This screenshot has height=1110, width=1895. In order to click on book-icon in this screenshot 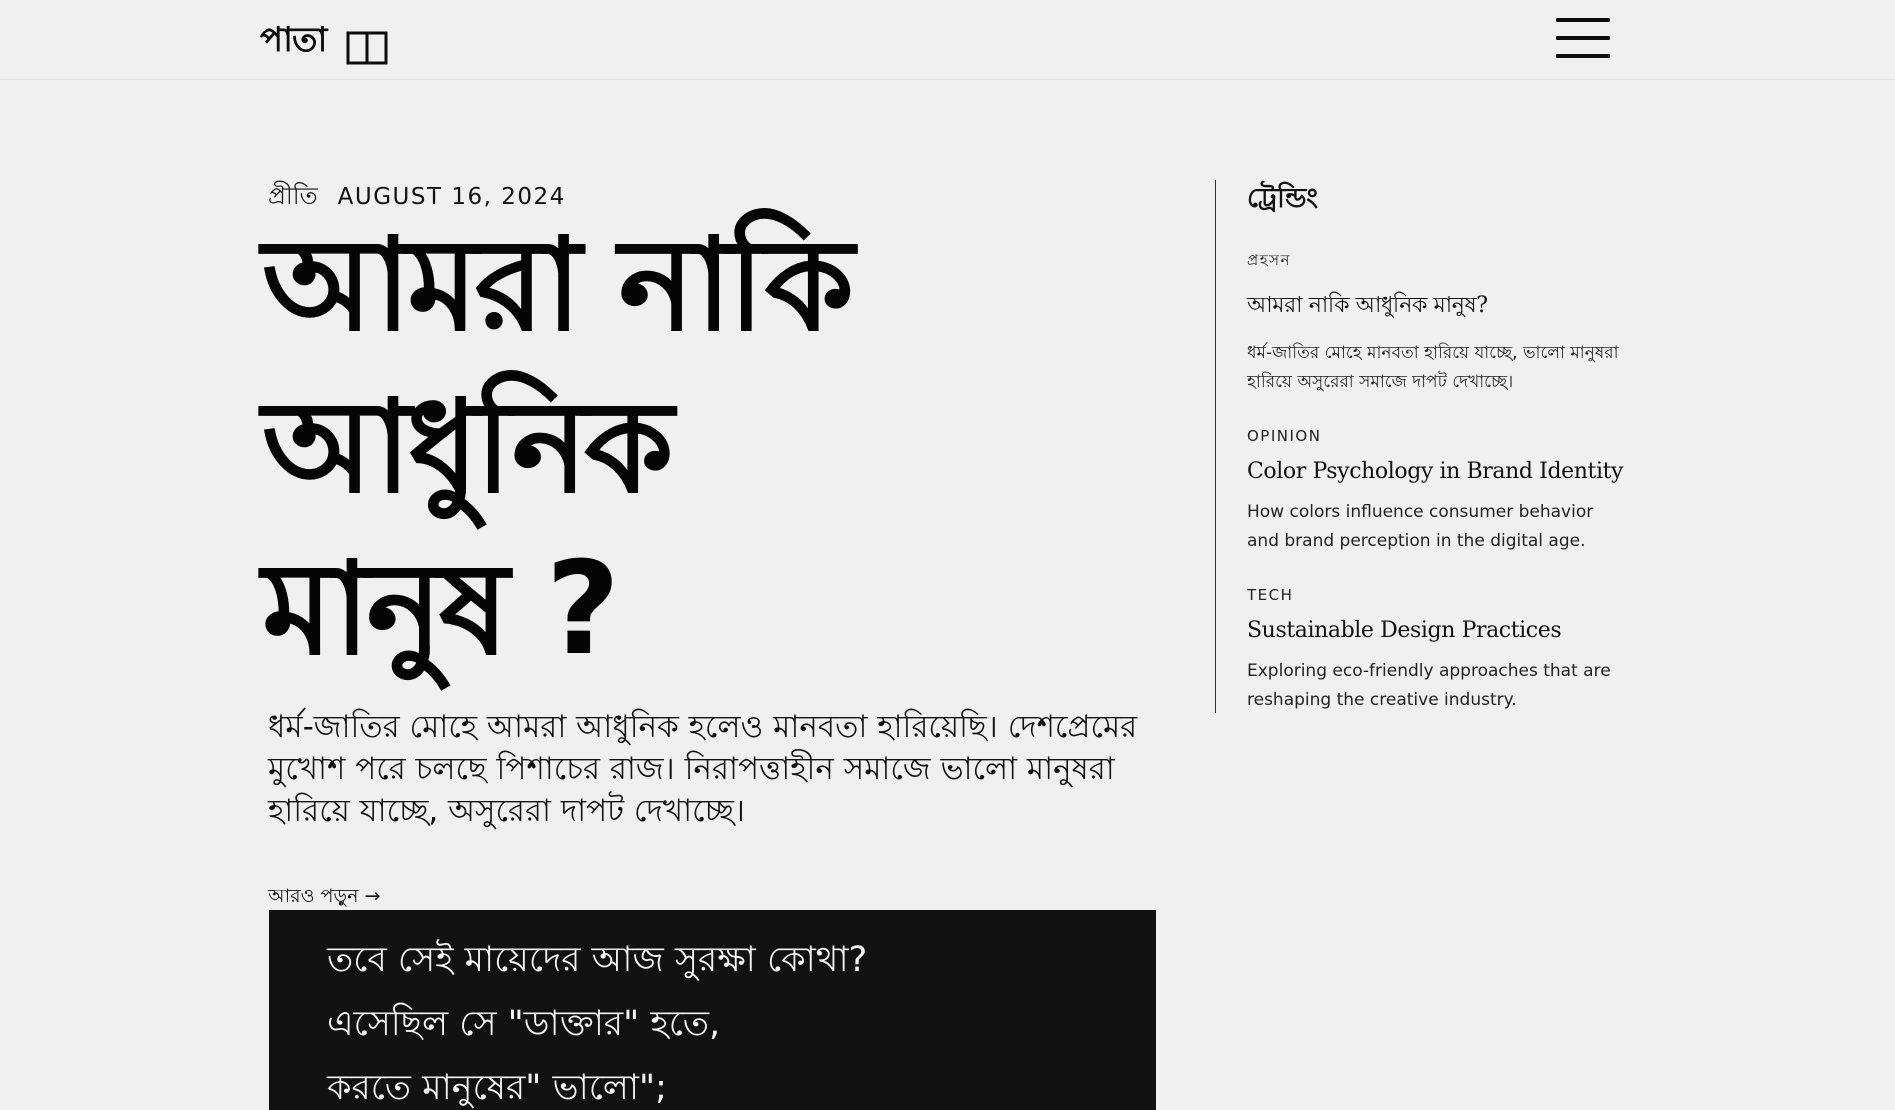, I will do `click(367, 47)`.